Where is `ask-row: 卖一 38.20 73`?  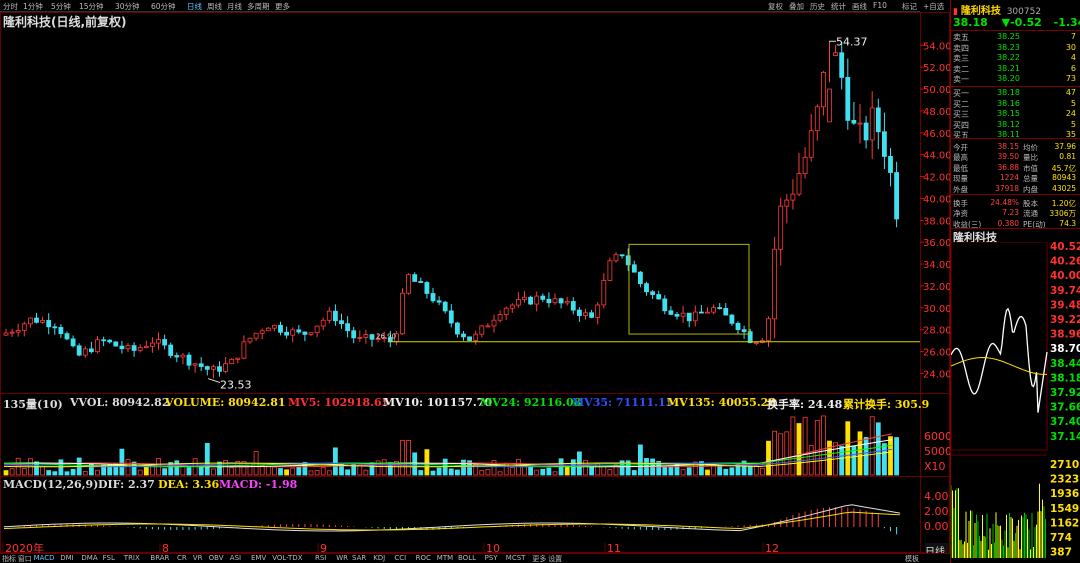 ask-row: 卖一 38.20 73 is located at coordinates (1015, 79).